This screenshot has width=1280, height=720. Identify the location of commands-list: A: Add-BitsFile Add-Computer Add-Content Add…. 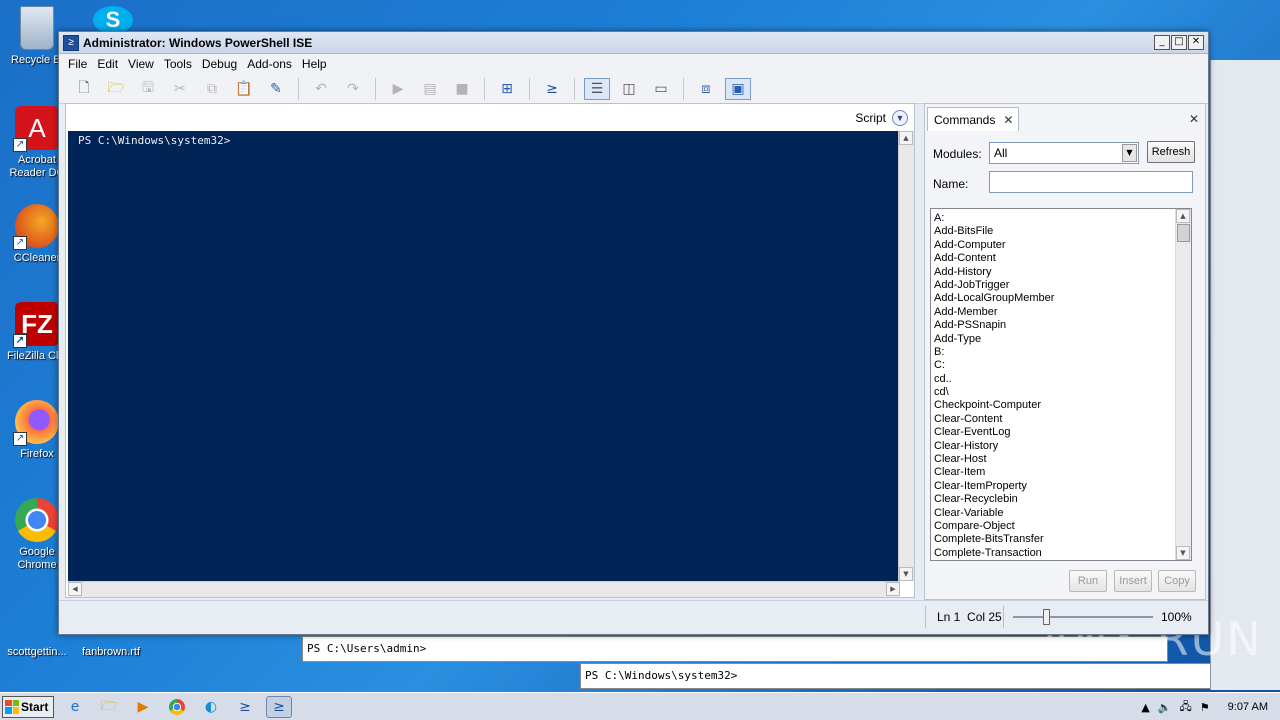
(1061, 384).